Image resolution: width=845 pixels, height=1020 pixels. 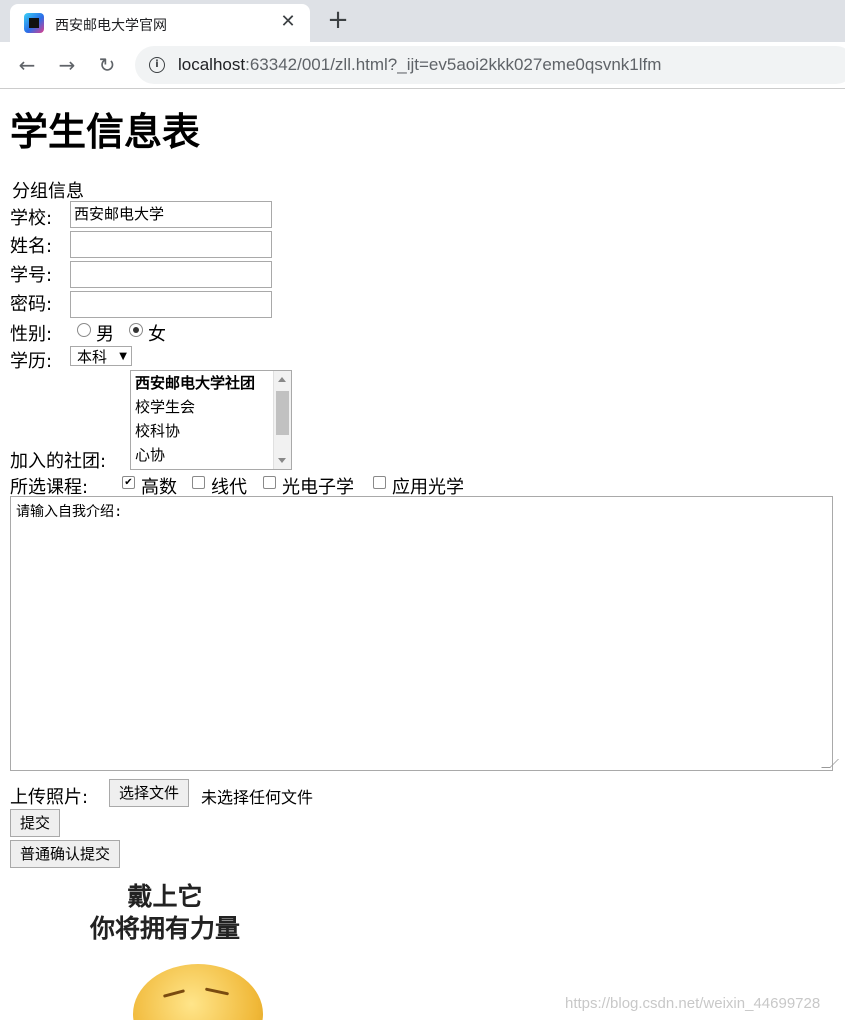 I want to click on education-selected: 本科, so click(x=92, y=357).